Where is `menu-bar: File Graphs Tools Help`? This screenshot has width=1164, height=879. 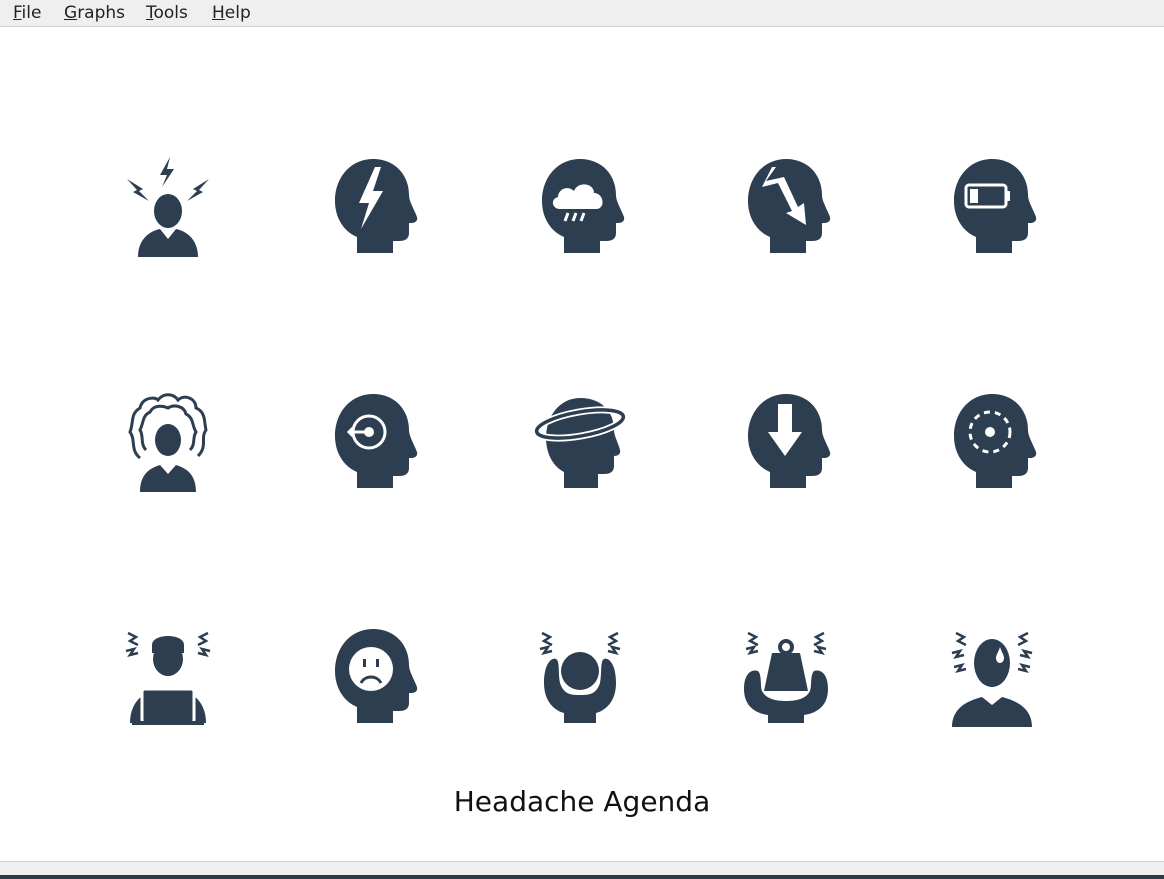
menu-bar: File Graphs Tools Help is located at coordinates (582, 13).